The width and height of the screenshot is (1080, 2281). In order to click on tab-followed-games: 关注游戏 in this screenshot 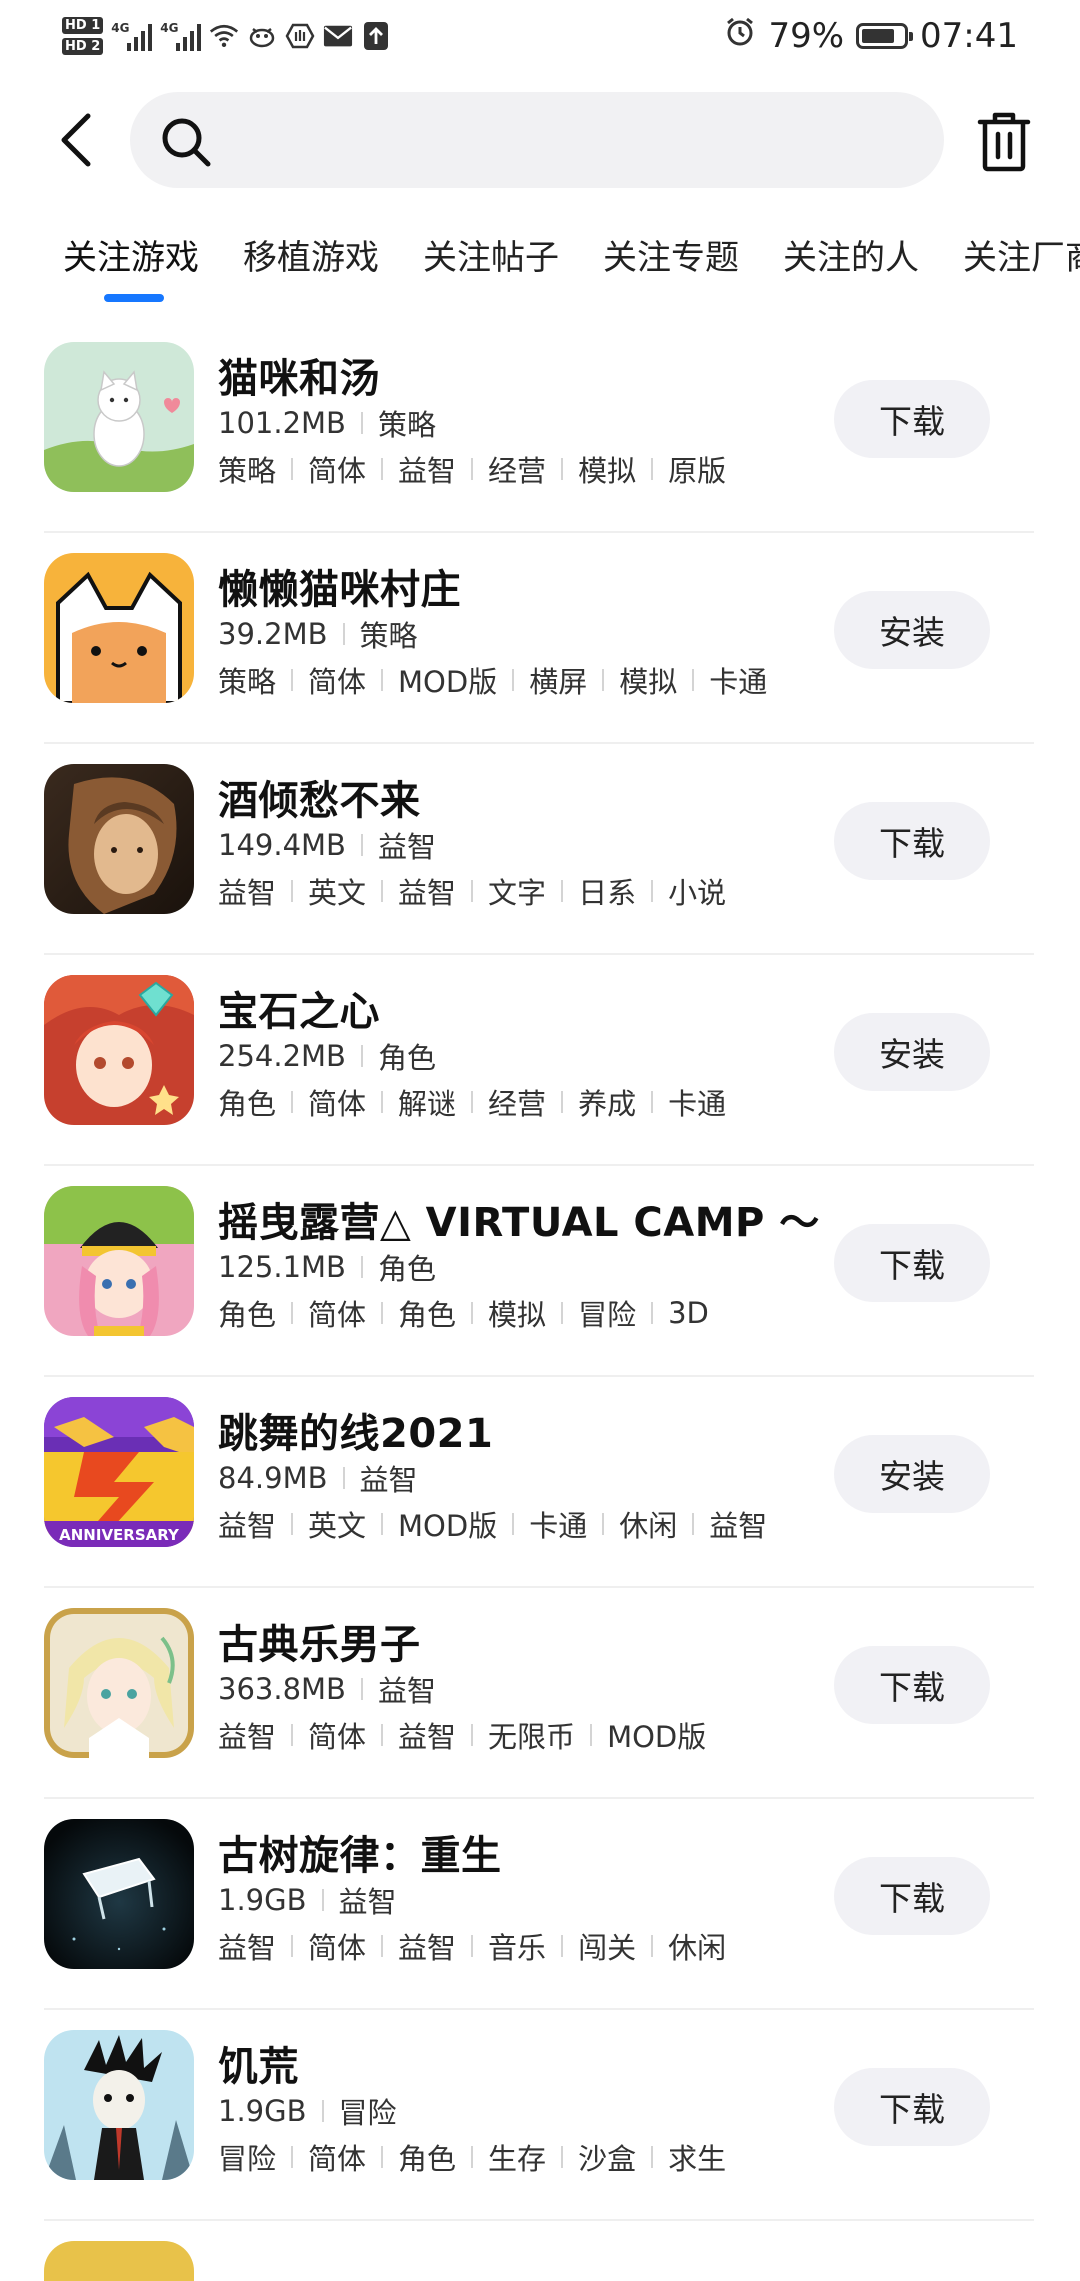, I will do `click(131, 258)`.